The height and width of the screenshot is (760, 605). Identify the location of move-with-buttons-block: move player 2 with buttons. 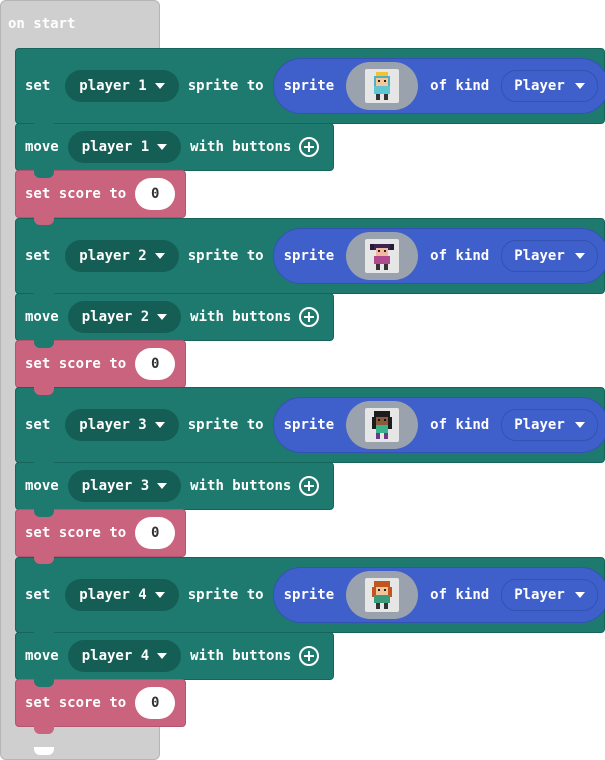
(174, 320).